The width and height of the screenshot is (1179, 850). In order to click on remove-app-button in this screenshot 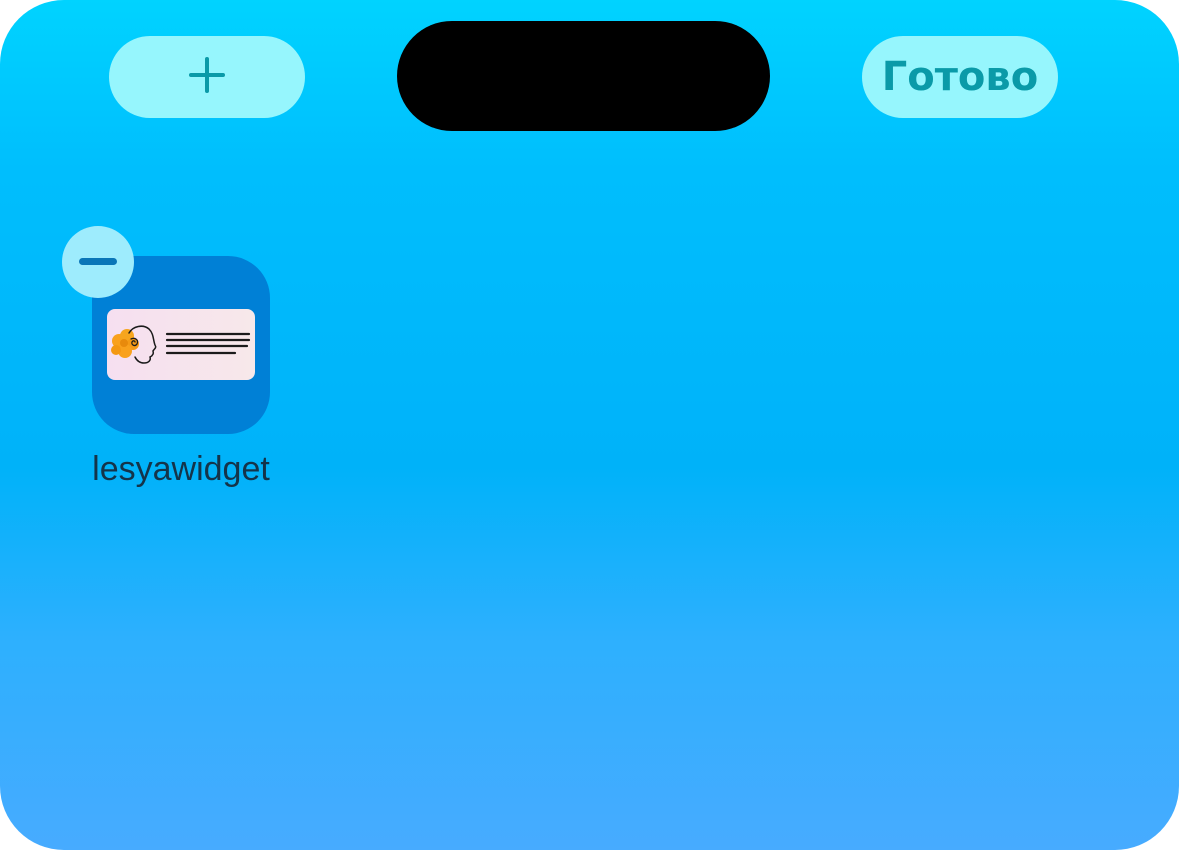, I will do `click(98, 262)`.